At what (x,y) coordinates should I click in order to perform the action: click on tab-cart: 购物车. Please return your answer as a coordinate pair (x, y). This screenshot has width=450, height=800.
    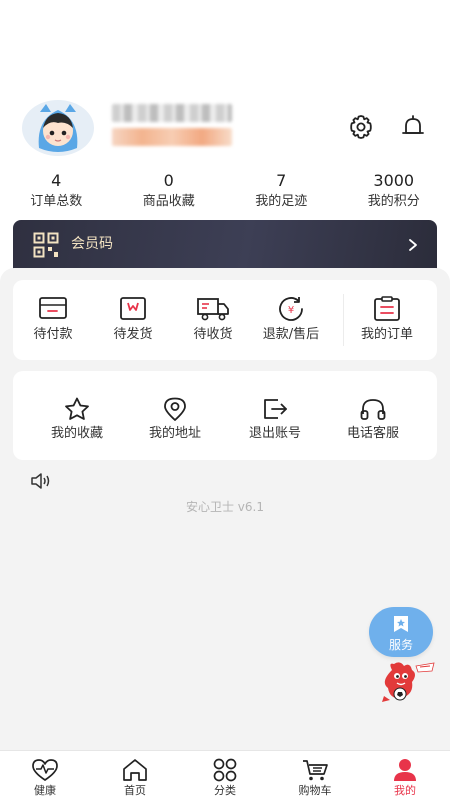
    Looking at the image, I should click on (315, 775).